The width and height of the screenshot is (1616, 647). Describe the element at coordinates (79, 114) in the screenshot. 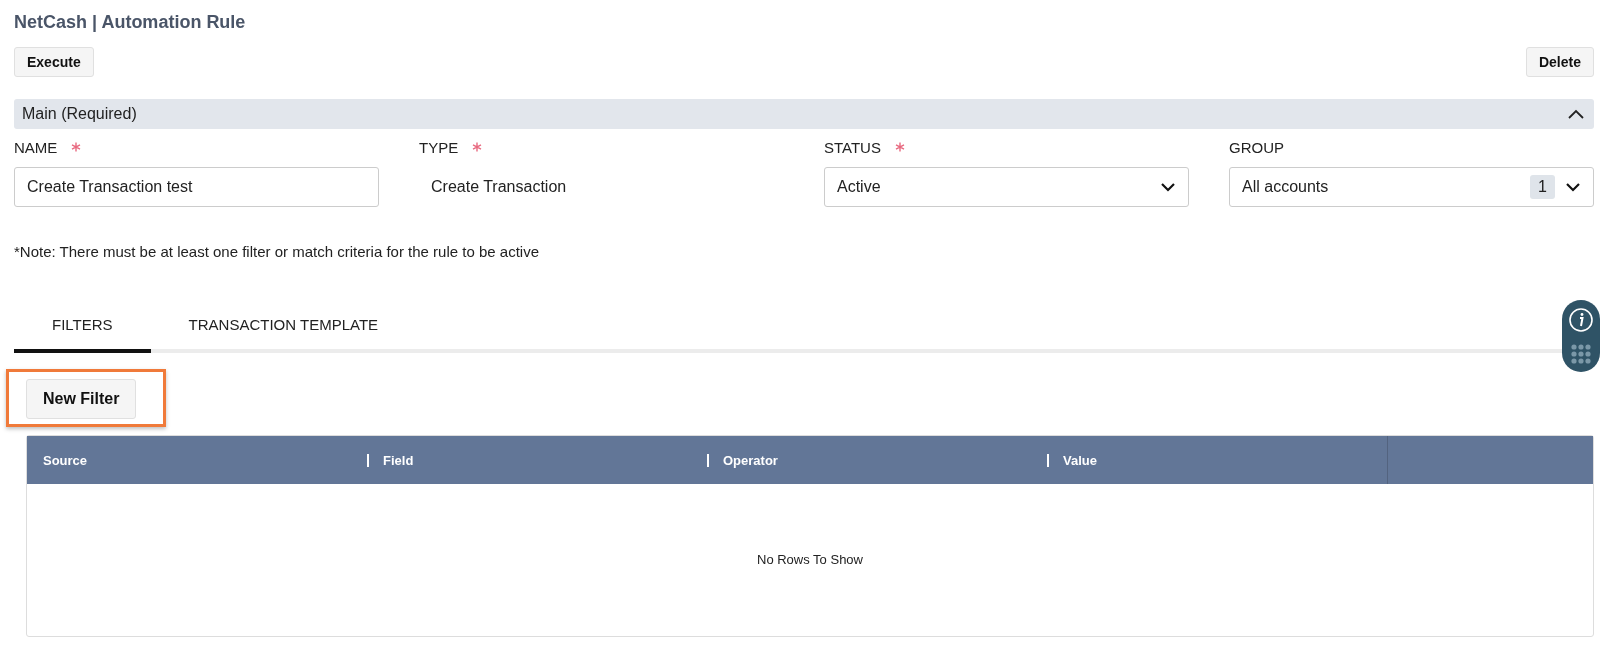

I see `section-title: Main (Required)` at that location.